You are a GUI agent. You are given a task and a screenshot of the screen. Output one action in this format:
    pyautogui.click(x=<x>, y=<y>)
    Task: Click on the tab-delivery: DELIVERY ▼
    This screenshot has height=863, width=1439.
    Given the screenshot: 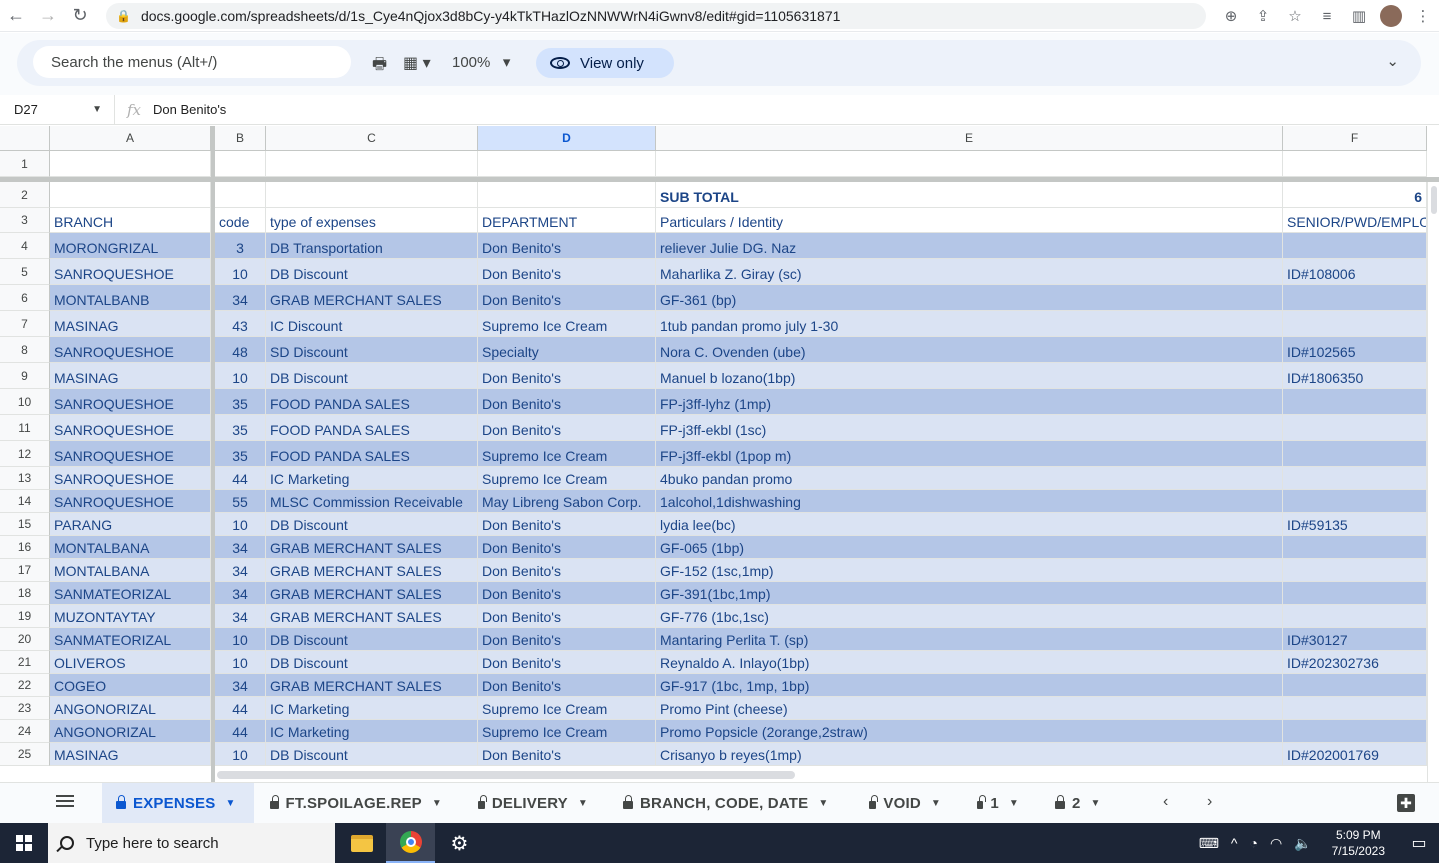 What is the action you would take?
    pyautogui.click(x=533, y=803)
    